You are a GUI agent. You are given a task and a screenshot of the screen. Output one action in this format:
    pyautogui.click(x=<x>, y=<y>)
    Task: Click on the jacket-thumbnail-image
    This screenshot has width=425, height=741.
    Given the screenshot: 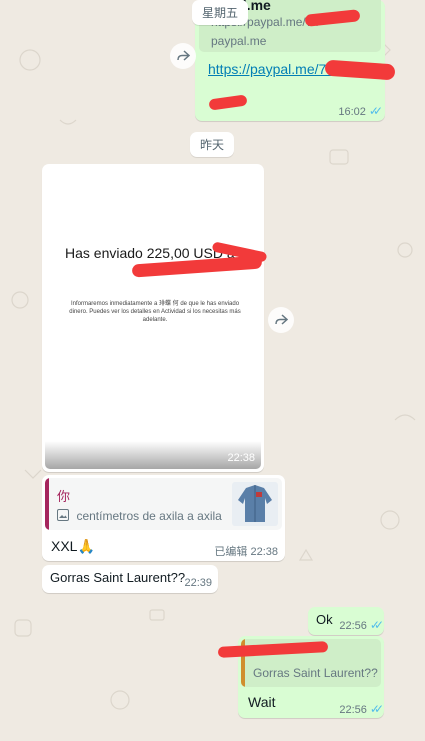 What is the action you would take?
    pyautogui.click(x=255, y=503)
    